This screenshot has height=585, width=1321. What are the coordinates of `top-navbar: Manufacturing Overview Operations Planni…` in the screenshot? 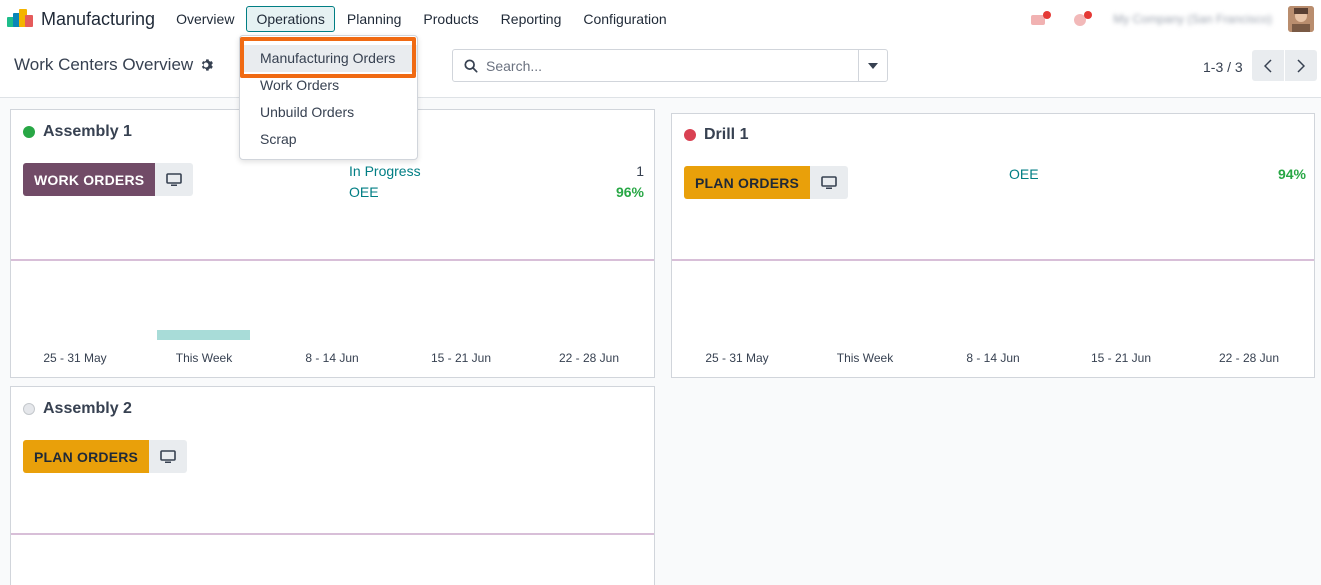 It's located at (660, 19).